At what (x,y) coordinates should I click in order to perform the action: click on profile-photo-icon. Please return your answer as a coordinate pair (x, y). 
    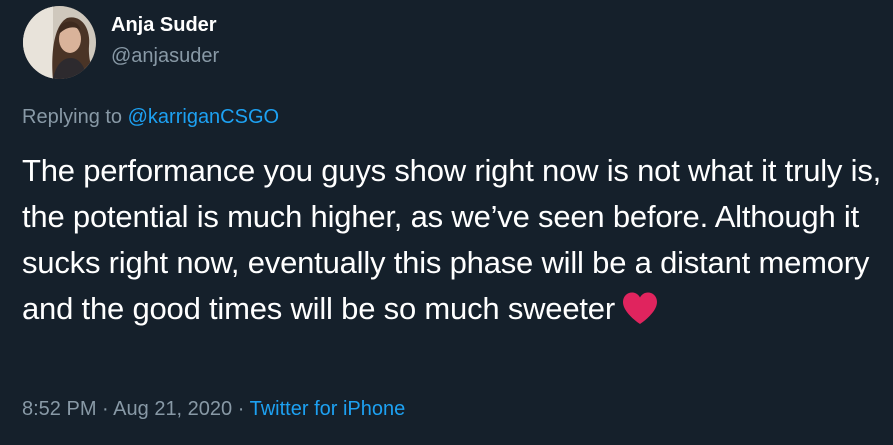
    Looking at the image, I should click on (59, 42).